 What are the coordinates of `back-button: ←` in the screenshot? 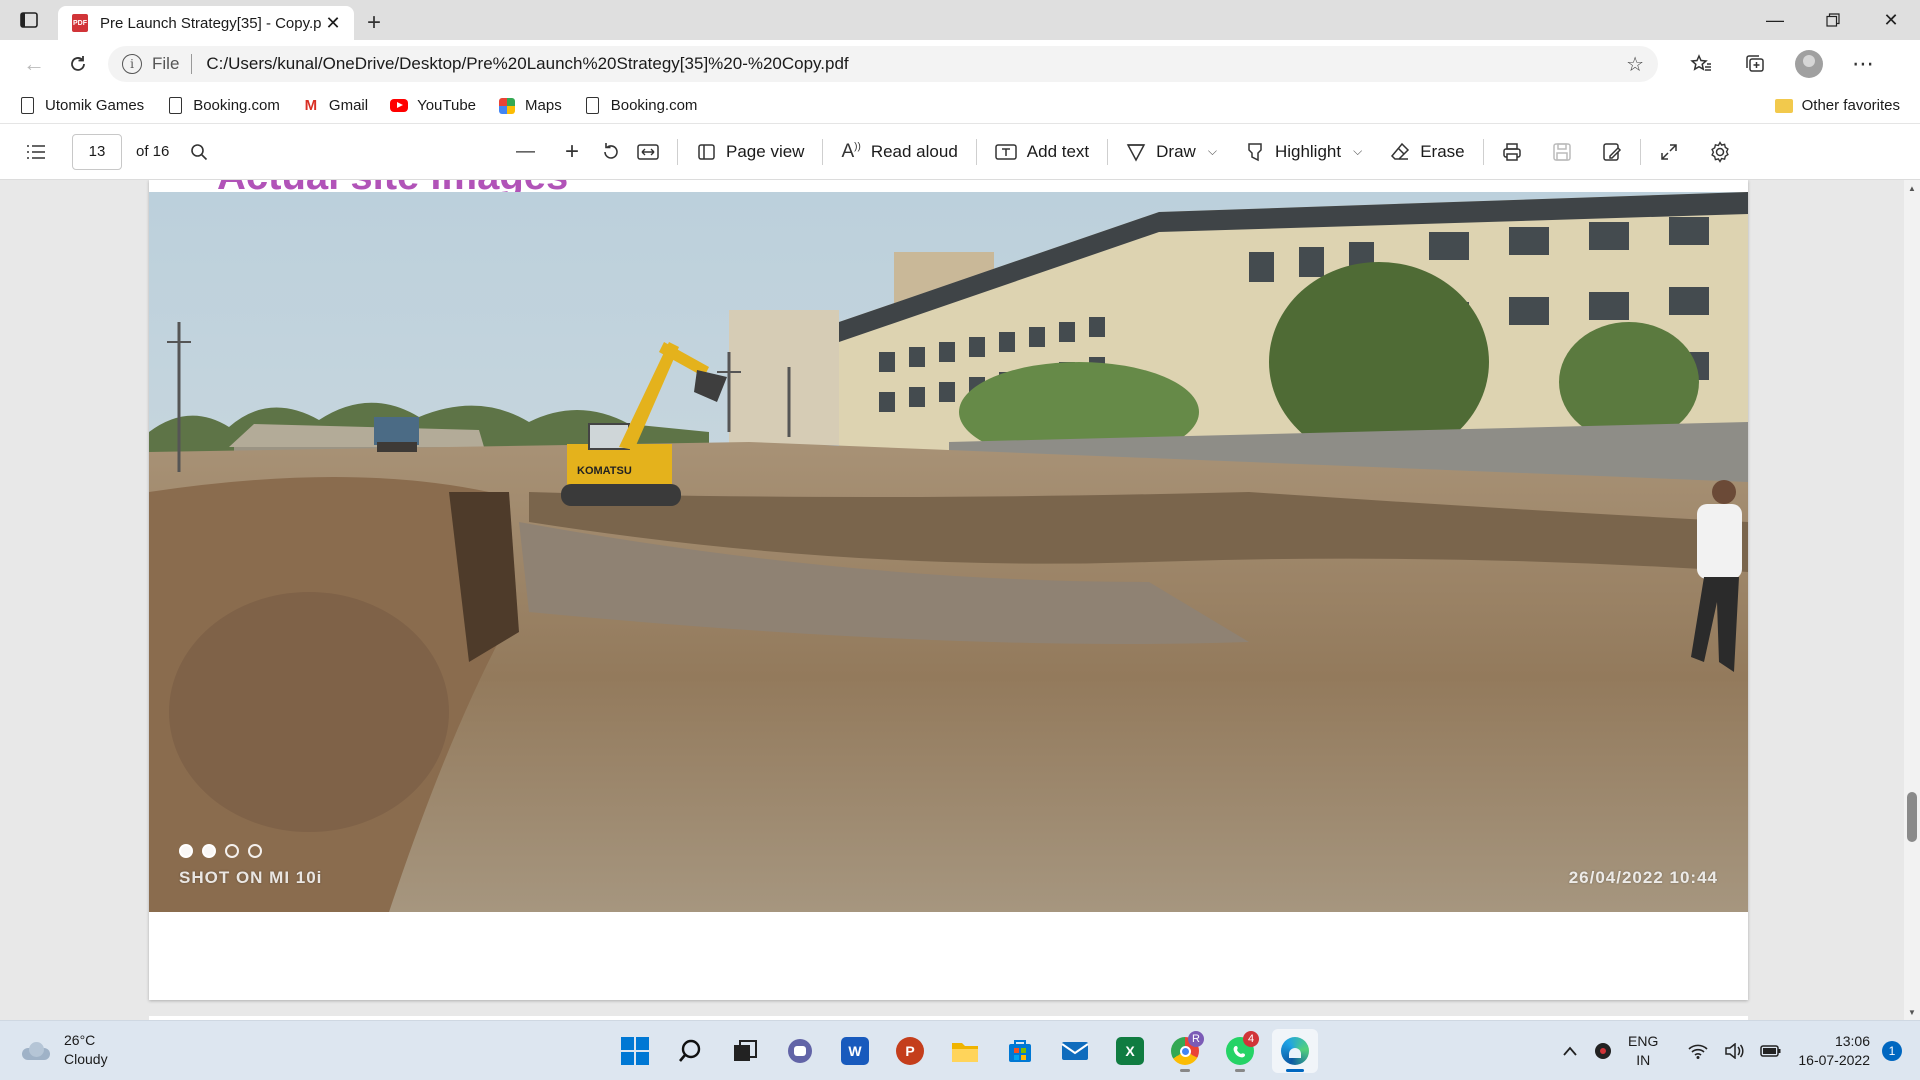 It's located at (34, 64).